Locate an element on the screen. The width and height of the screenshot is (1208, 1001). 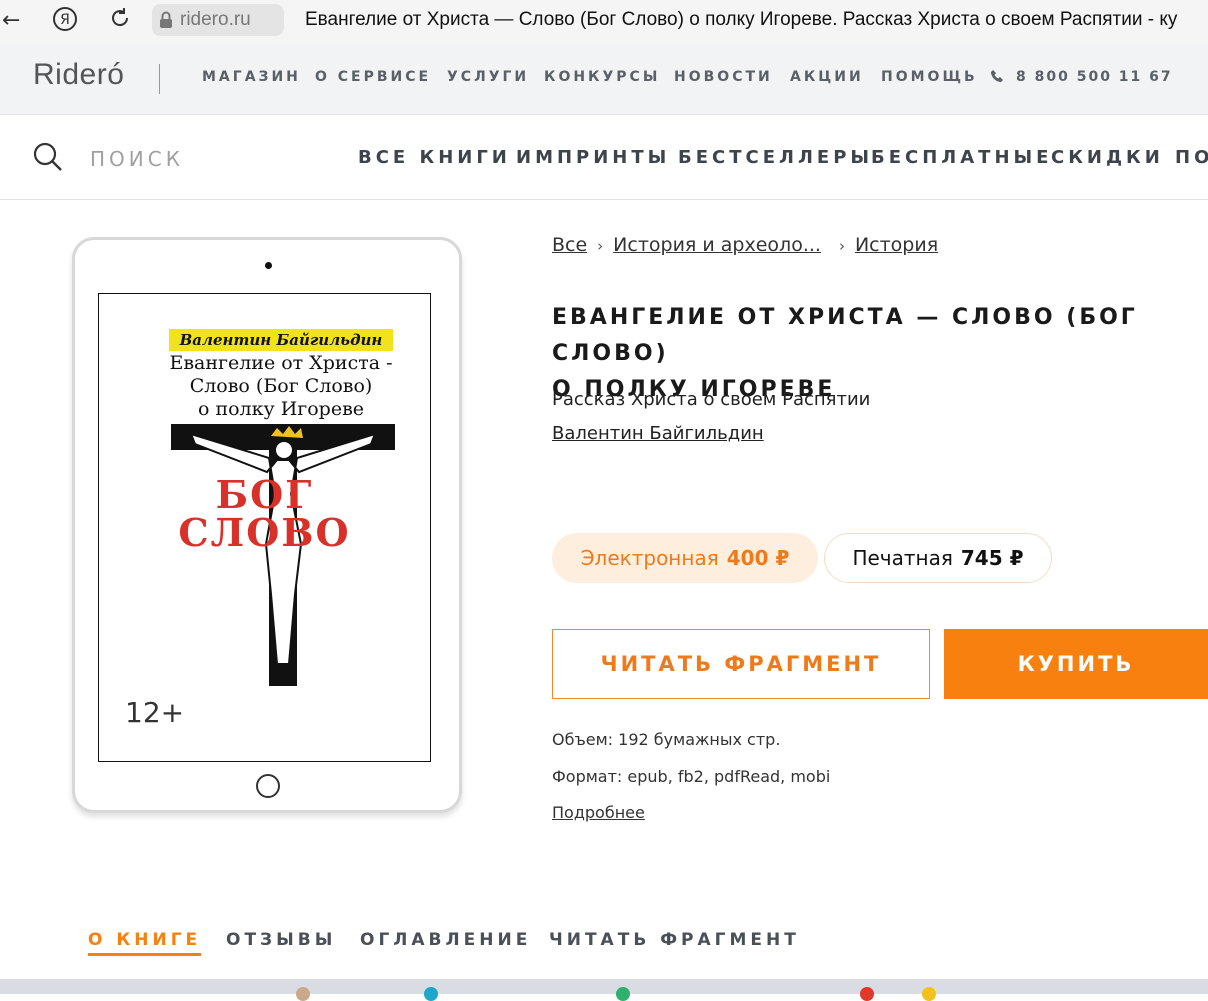
menu-help: ПОМОЩЬ is located at coordinates (929, 77).